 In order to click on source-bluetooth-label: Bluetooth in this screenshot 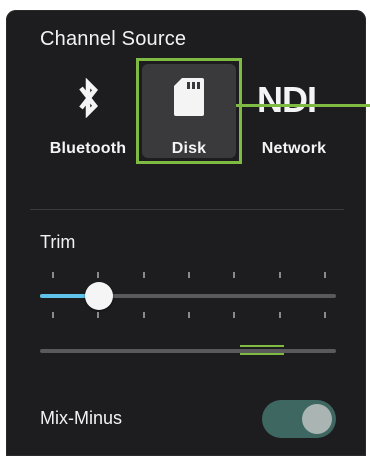, I will do `click(88, 148)`.